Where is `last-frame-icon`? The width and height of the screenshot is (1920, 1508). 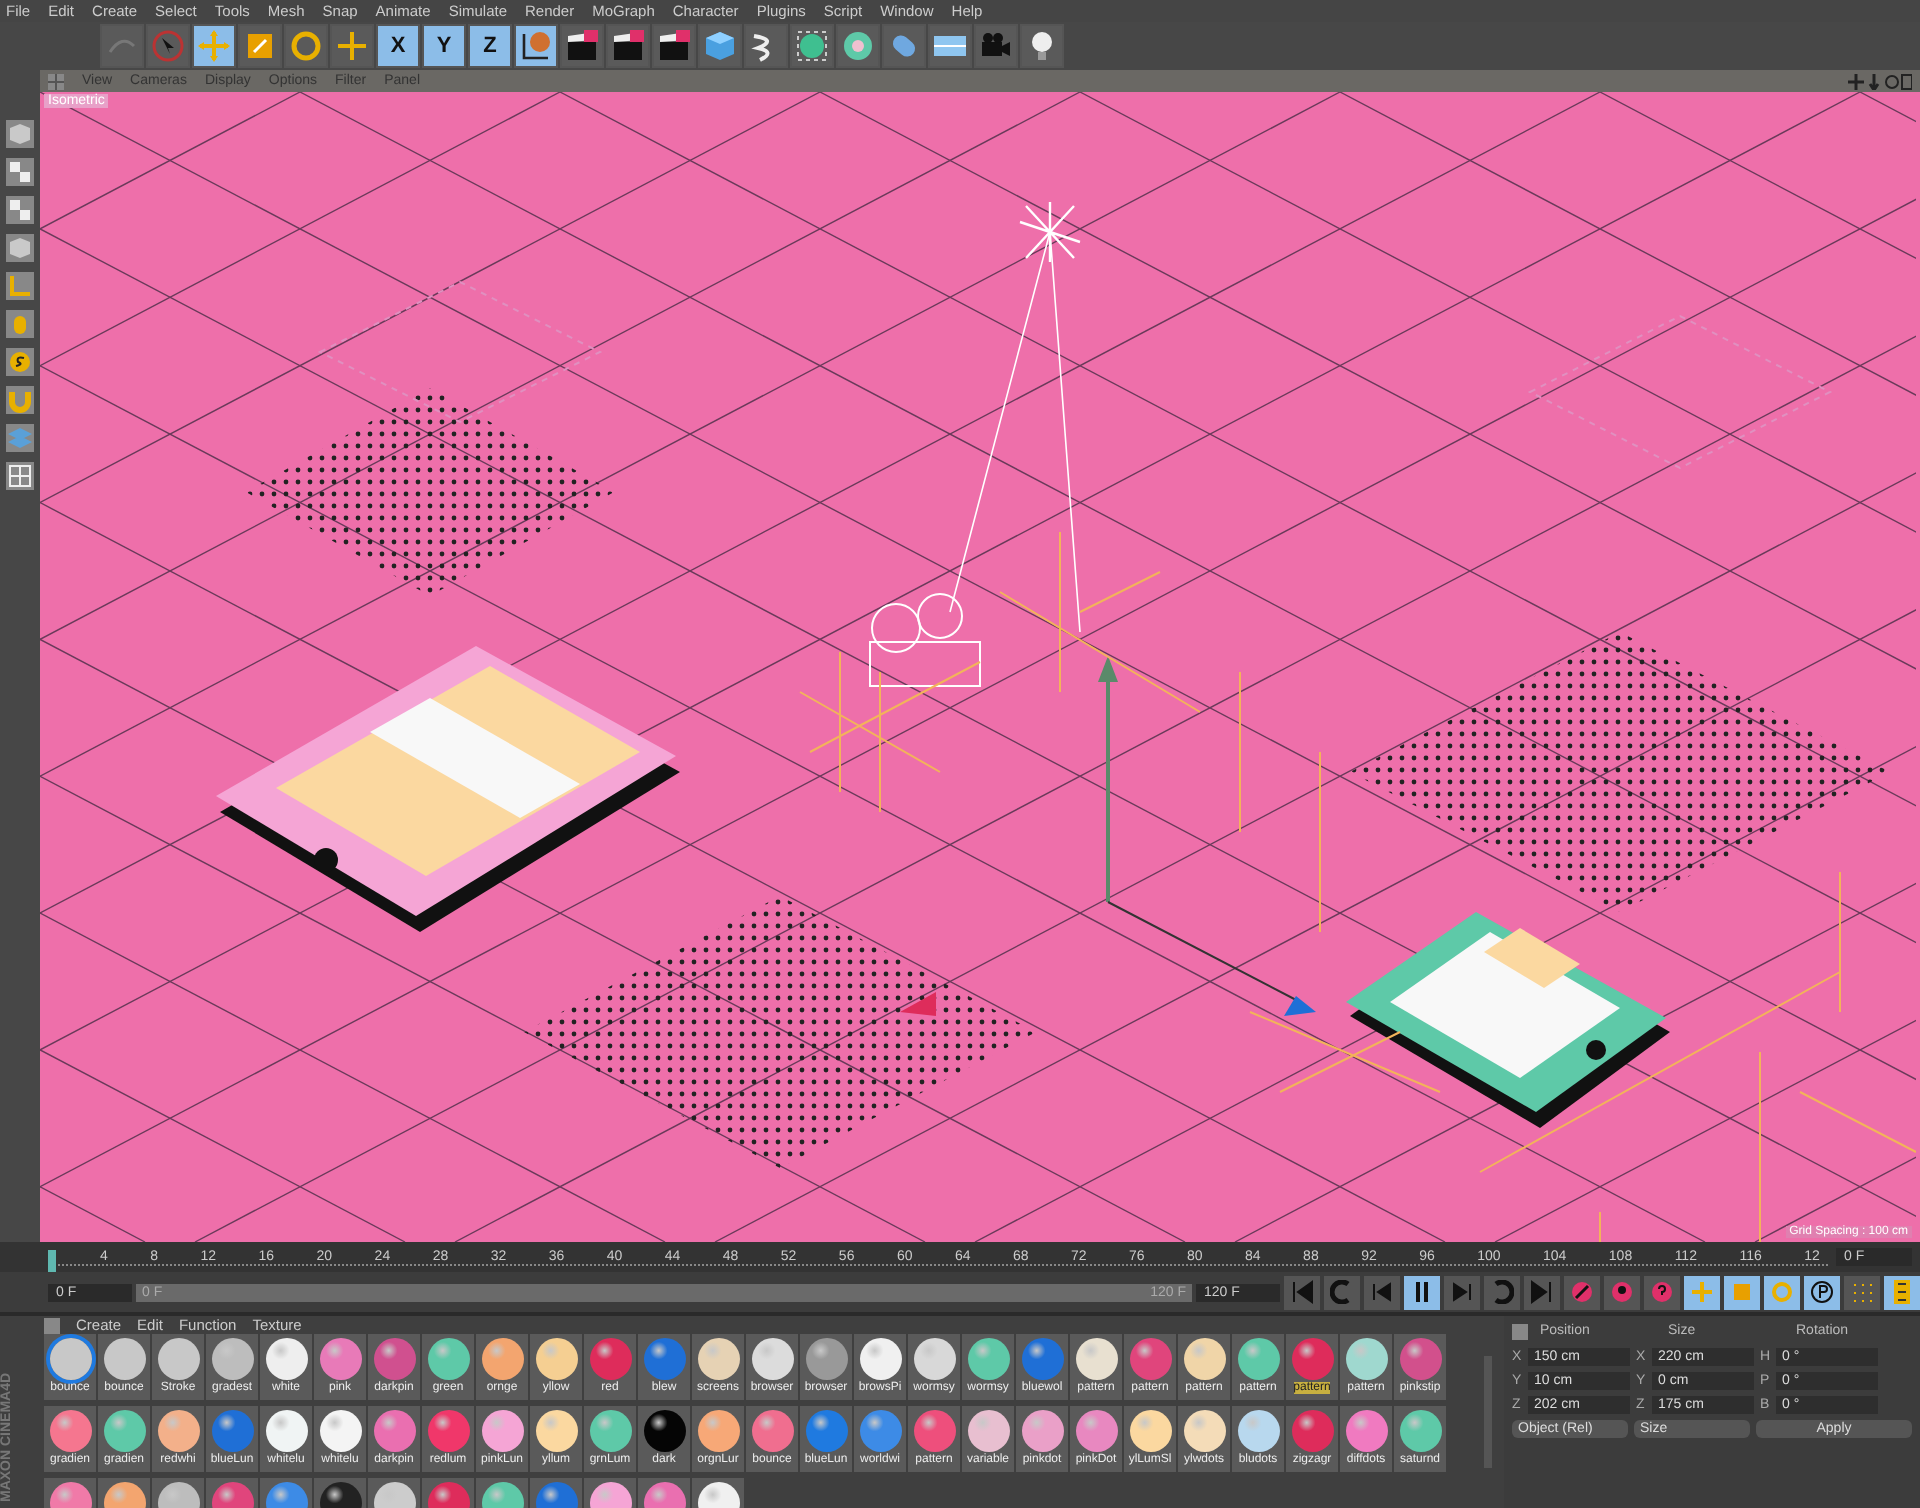 last-frame-icon is located at coordinates (1542, 1292).